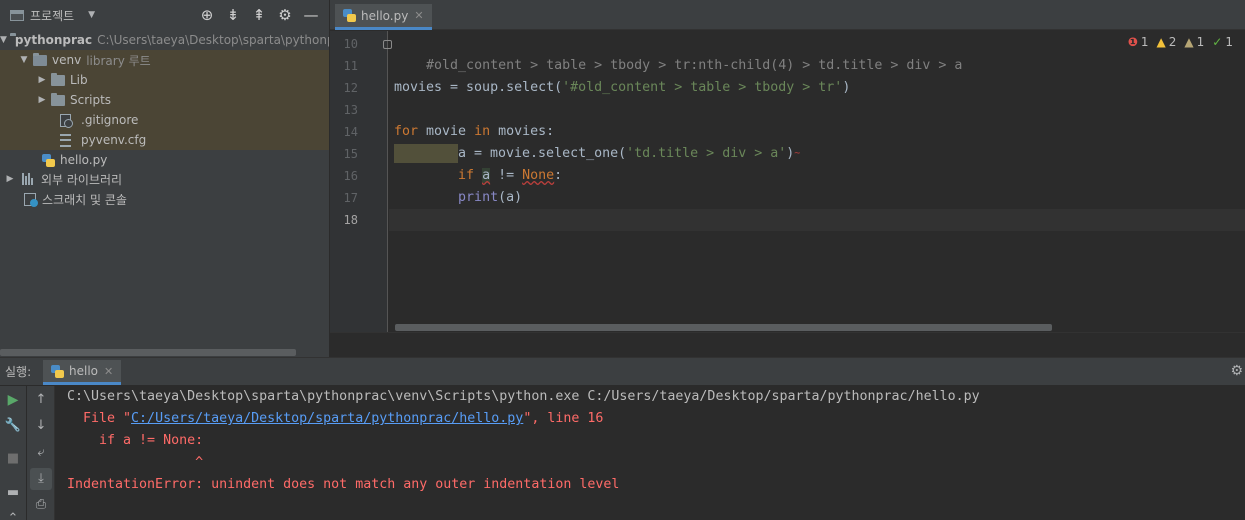 The image size is (1245, 520). I want to click on error-count: ❶1, so click(1138, 42).